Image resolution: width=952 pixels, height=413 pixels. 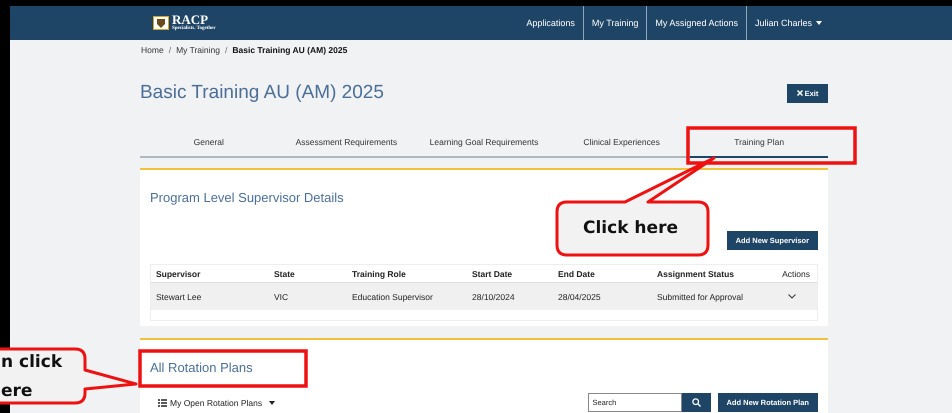 What do you see at coordinates (484, 142) in the screenshot?
I see `tab: Learning Goal Requirements` at bounding box center [484, 142].